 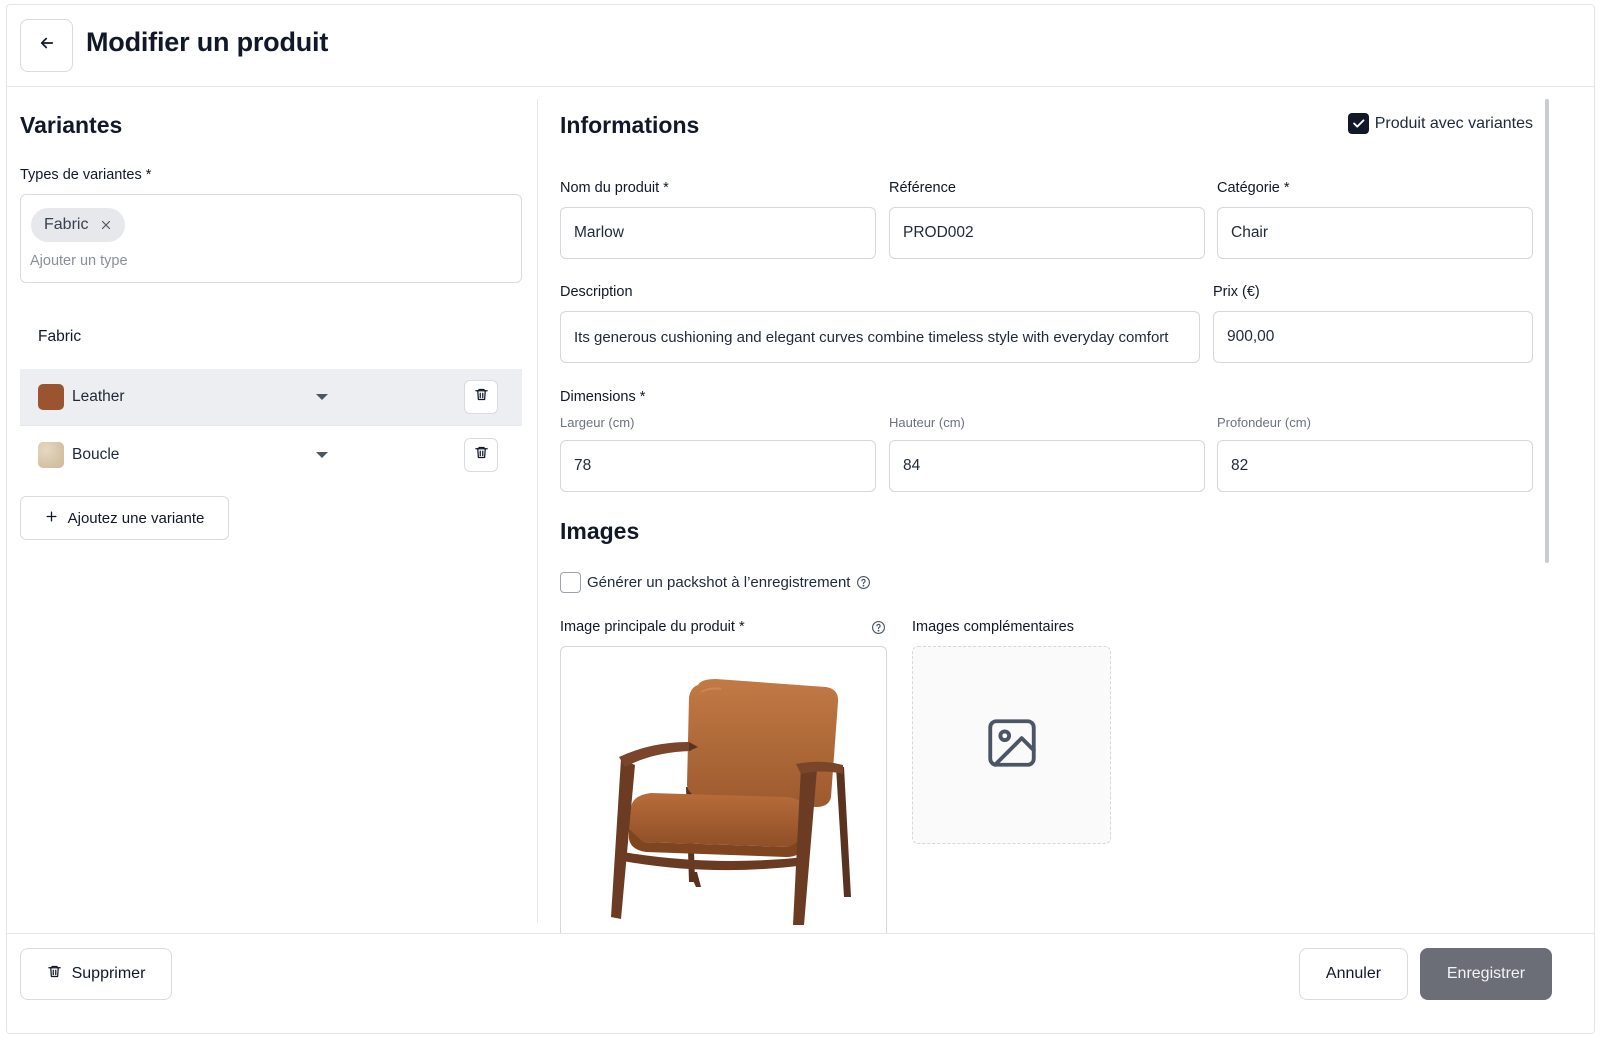 What do you see at coordinates (993, 627) in the screenshot?
I see `extra-images-label: Images complémentaires` at bounding box center [993, 627].